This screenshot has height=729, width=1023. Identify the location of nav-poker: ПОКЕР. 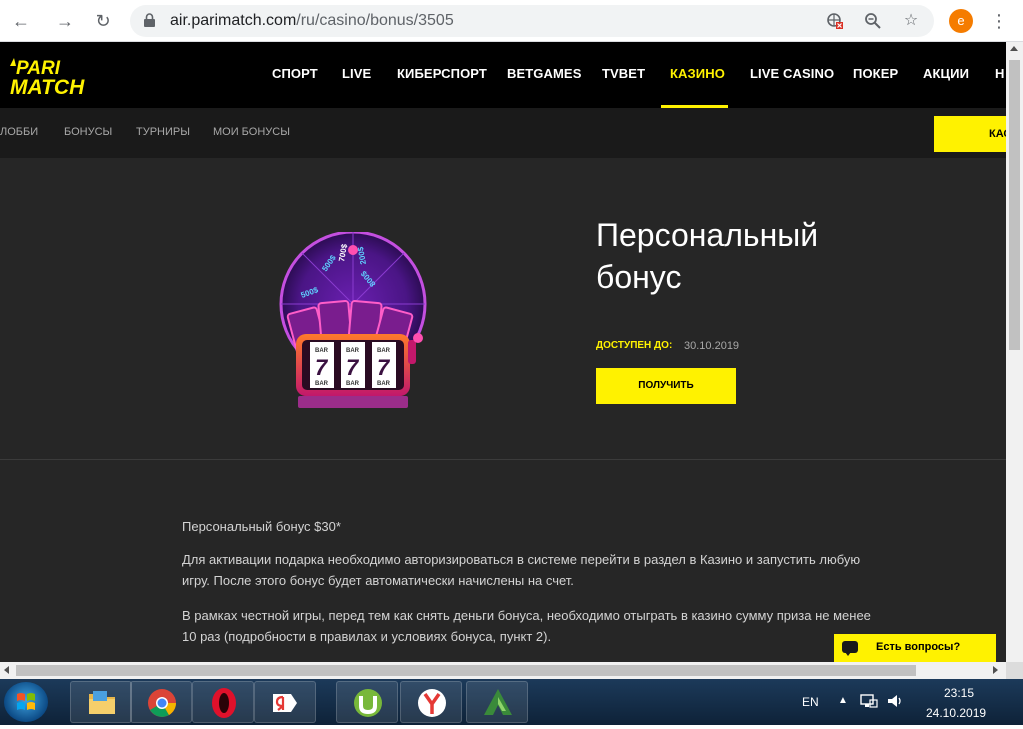
(875, 73).